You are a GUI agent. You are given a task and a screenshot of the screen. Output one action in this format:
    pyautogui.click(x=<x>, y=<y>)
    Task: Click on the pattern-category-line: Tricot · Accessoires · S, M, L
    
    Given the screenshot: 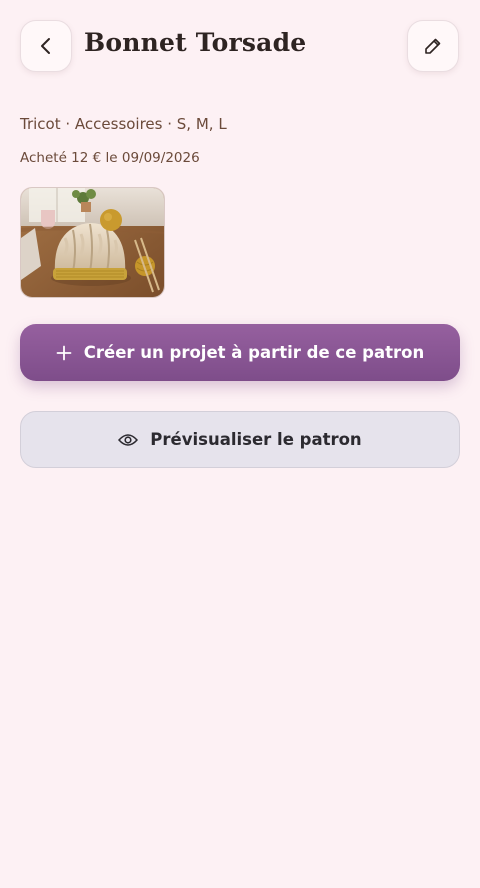 What is the action you would take?
    pyautogui.click(x=123, y=124)
    